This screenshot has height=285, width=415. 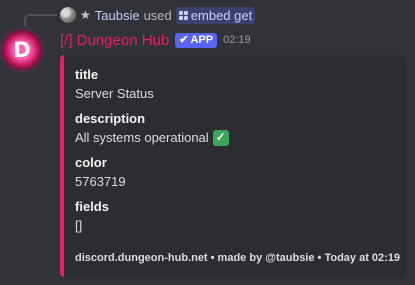 I want to click on app-badge-label: APP, so click(x=202, y=39).